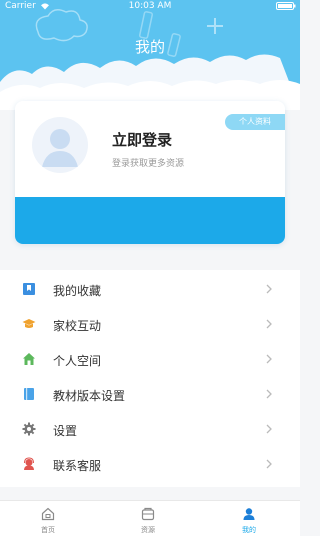 The image size is (320, 536). What do you see at coordinates (29, 289) in the screenshot?
I see `bookmark-icon` at bounding box center [29, 289].